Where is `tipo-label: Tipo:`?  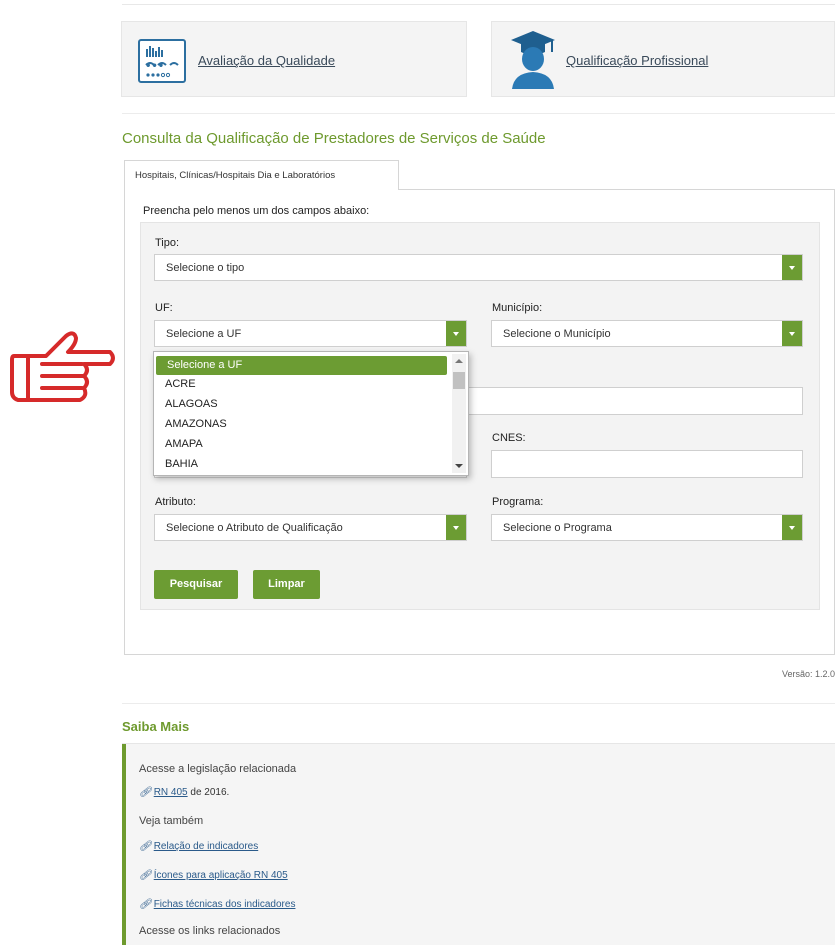 tipo-label: Tipo: is located at coordinates (167, 243).